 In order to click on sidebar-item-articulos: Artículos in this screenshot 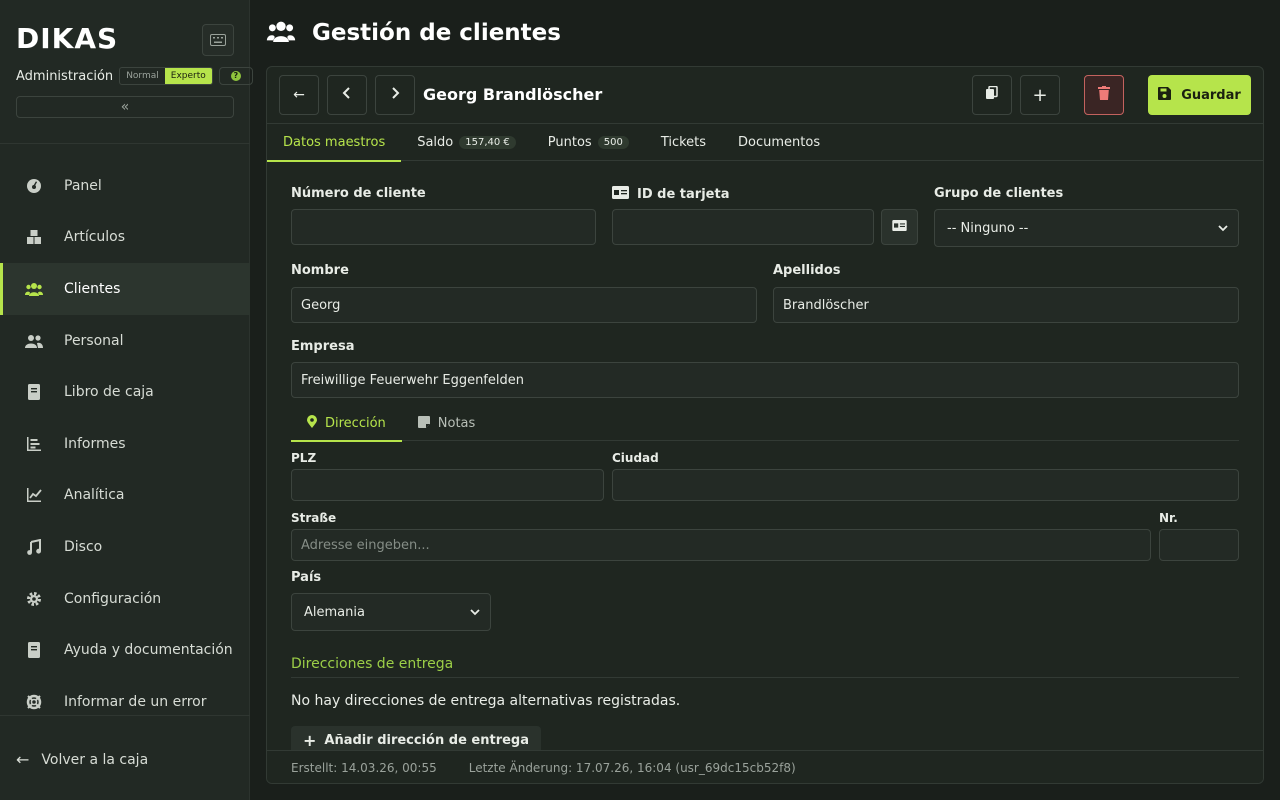, I will do `click(125, 238)`.